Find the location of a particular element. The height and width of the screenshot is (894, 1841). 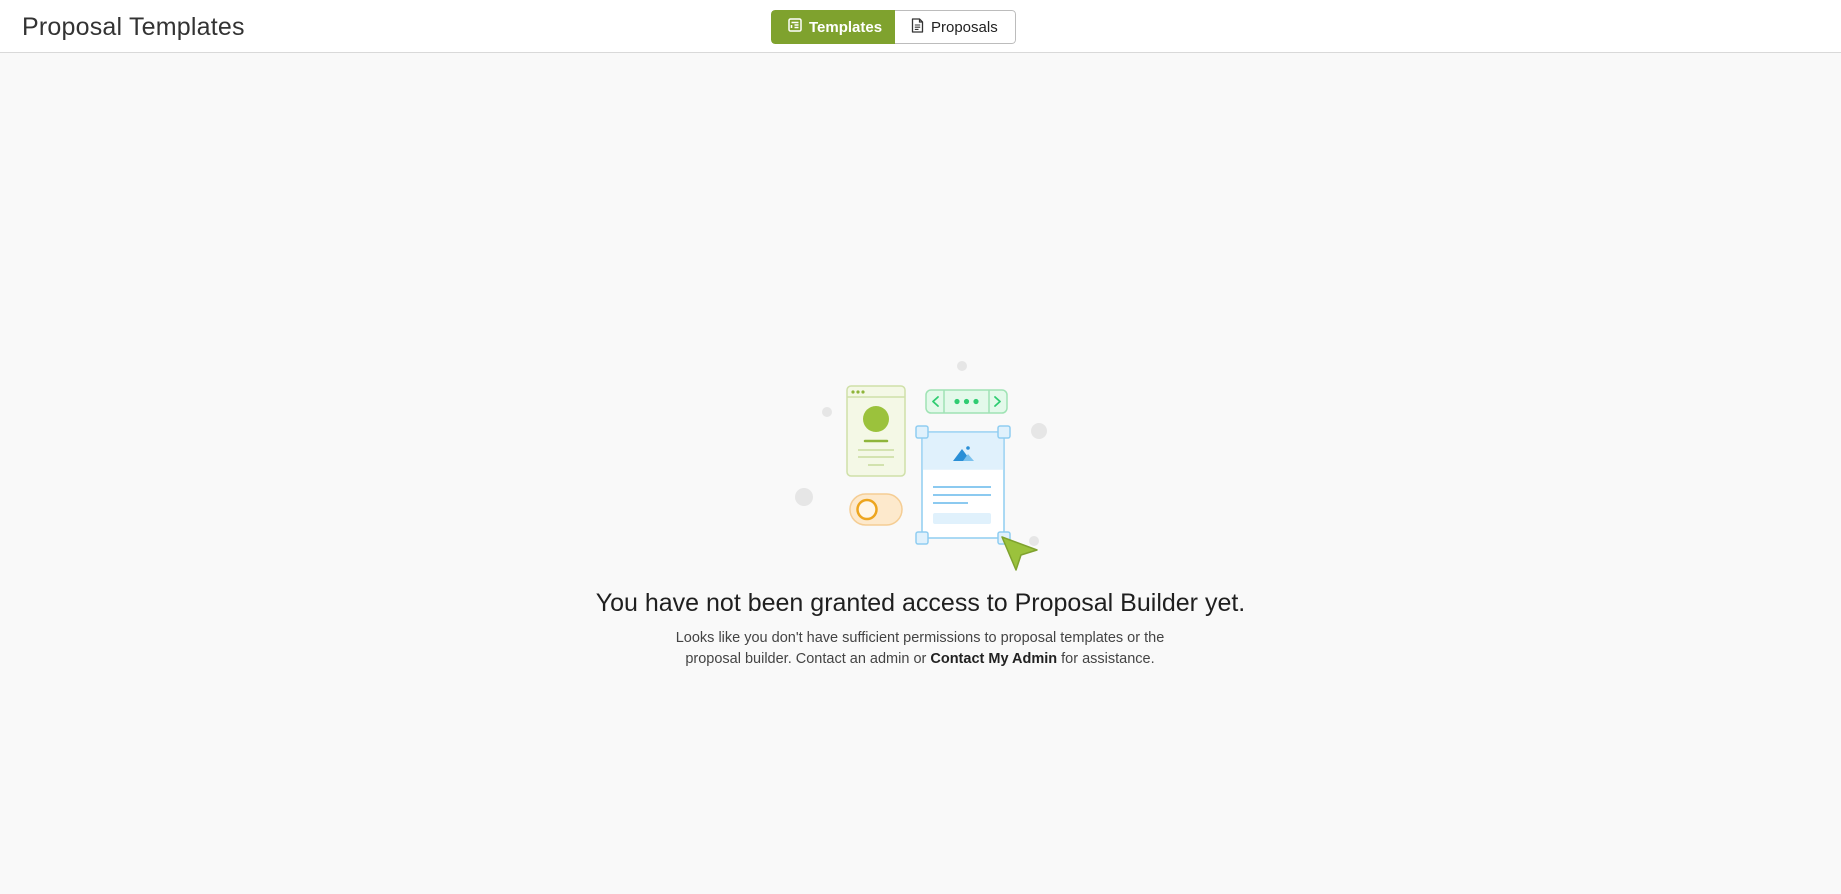

template-icon is located at coordinates (795, 27).